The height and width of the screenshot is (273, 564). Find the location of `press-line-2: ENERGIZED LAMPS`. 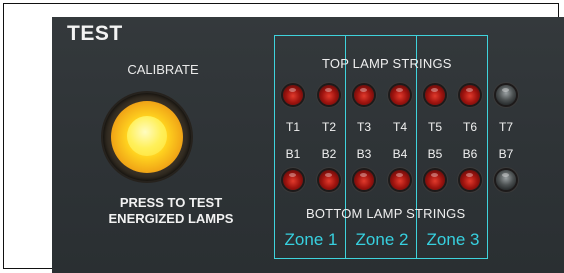

press-line-2: ENERGIZED LAMPS is located at coordinates (171, 218).